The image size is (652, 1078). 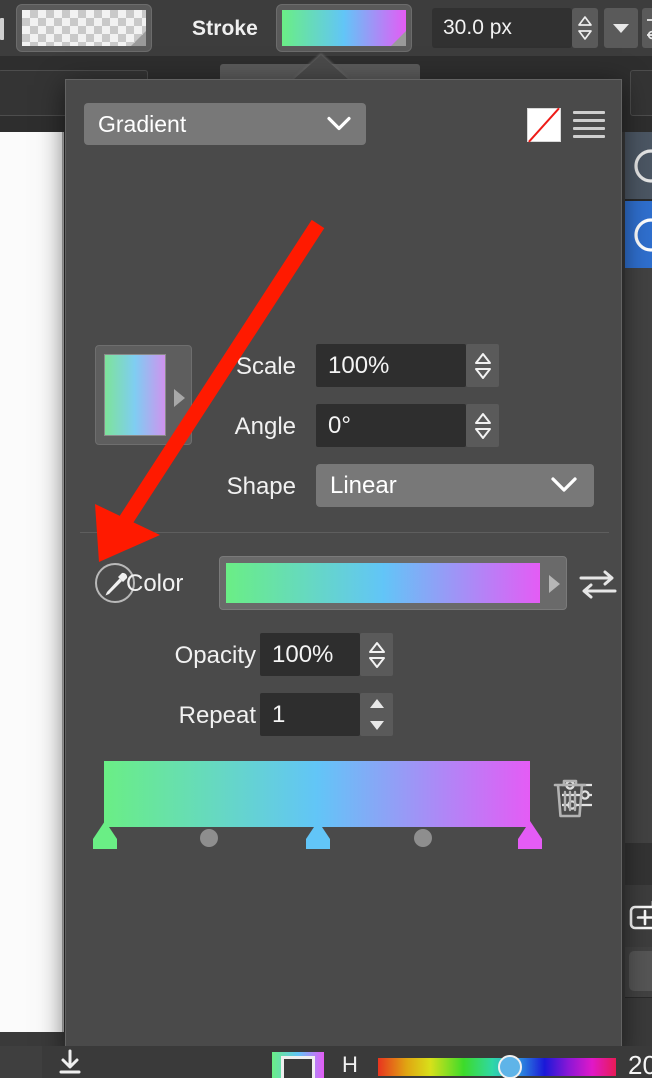 I want to click on opacity-label: Opacity, so click(x=215, y=655).